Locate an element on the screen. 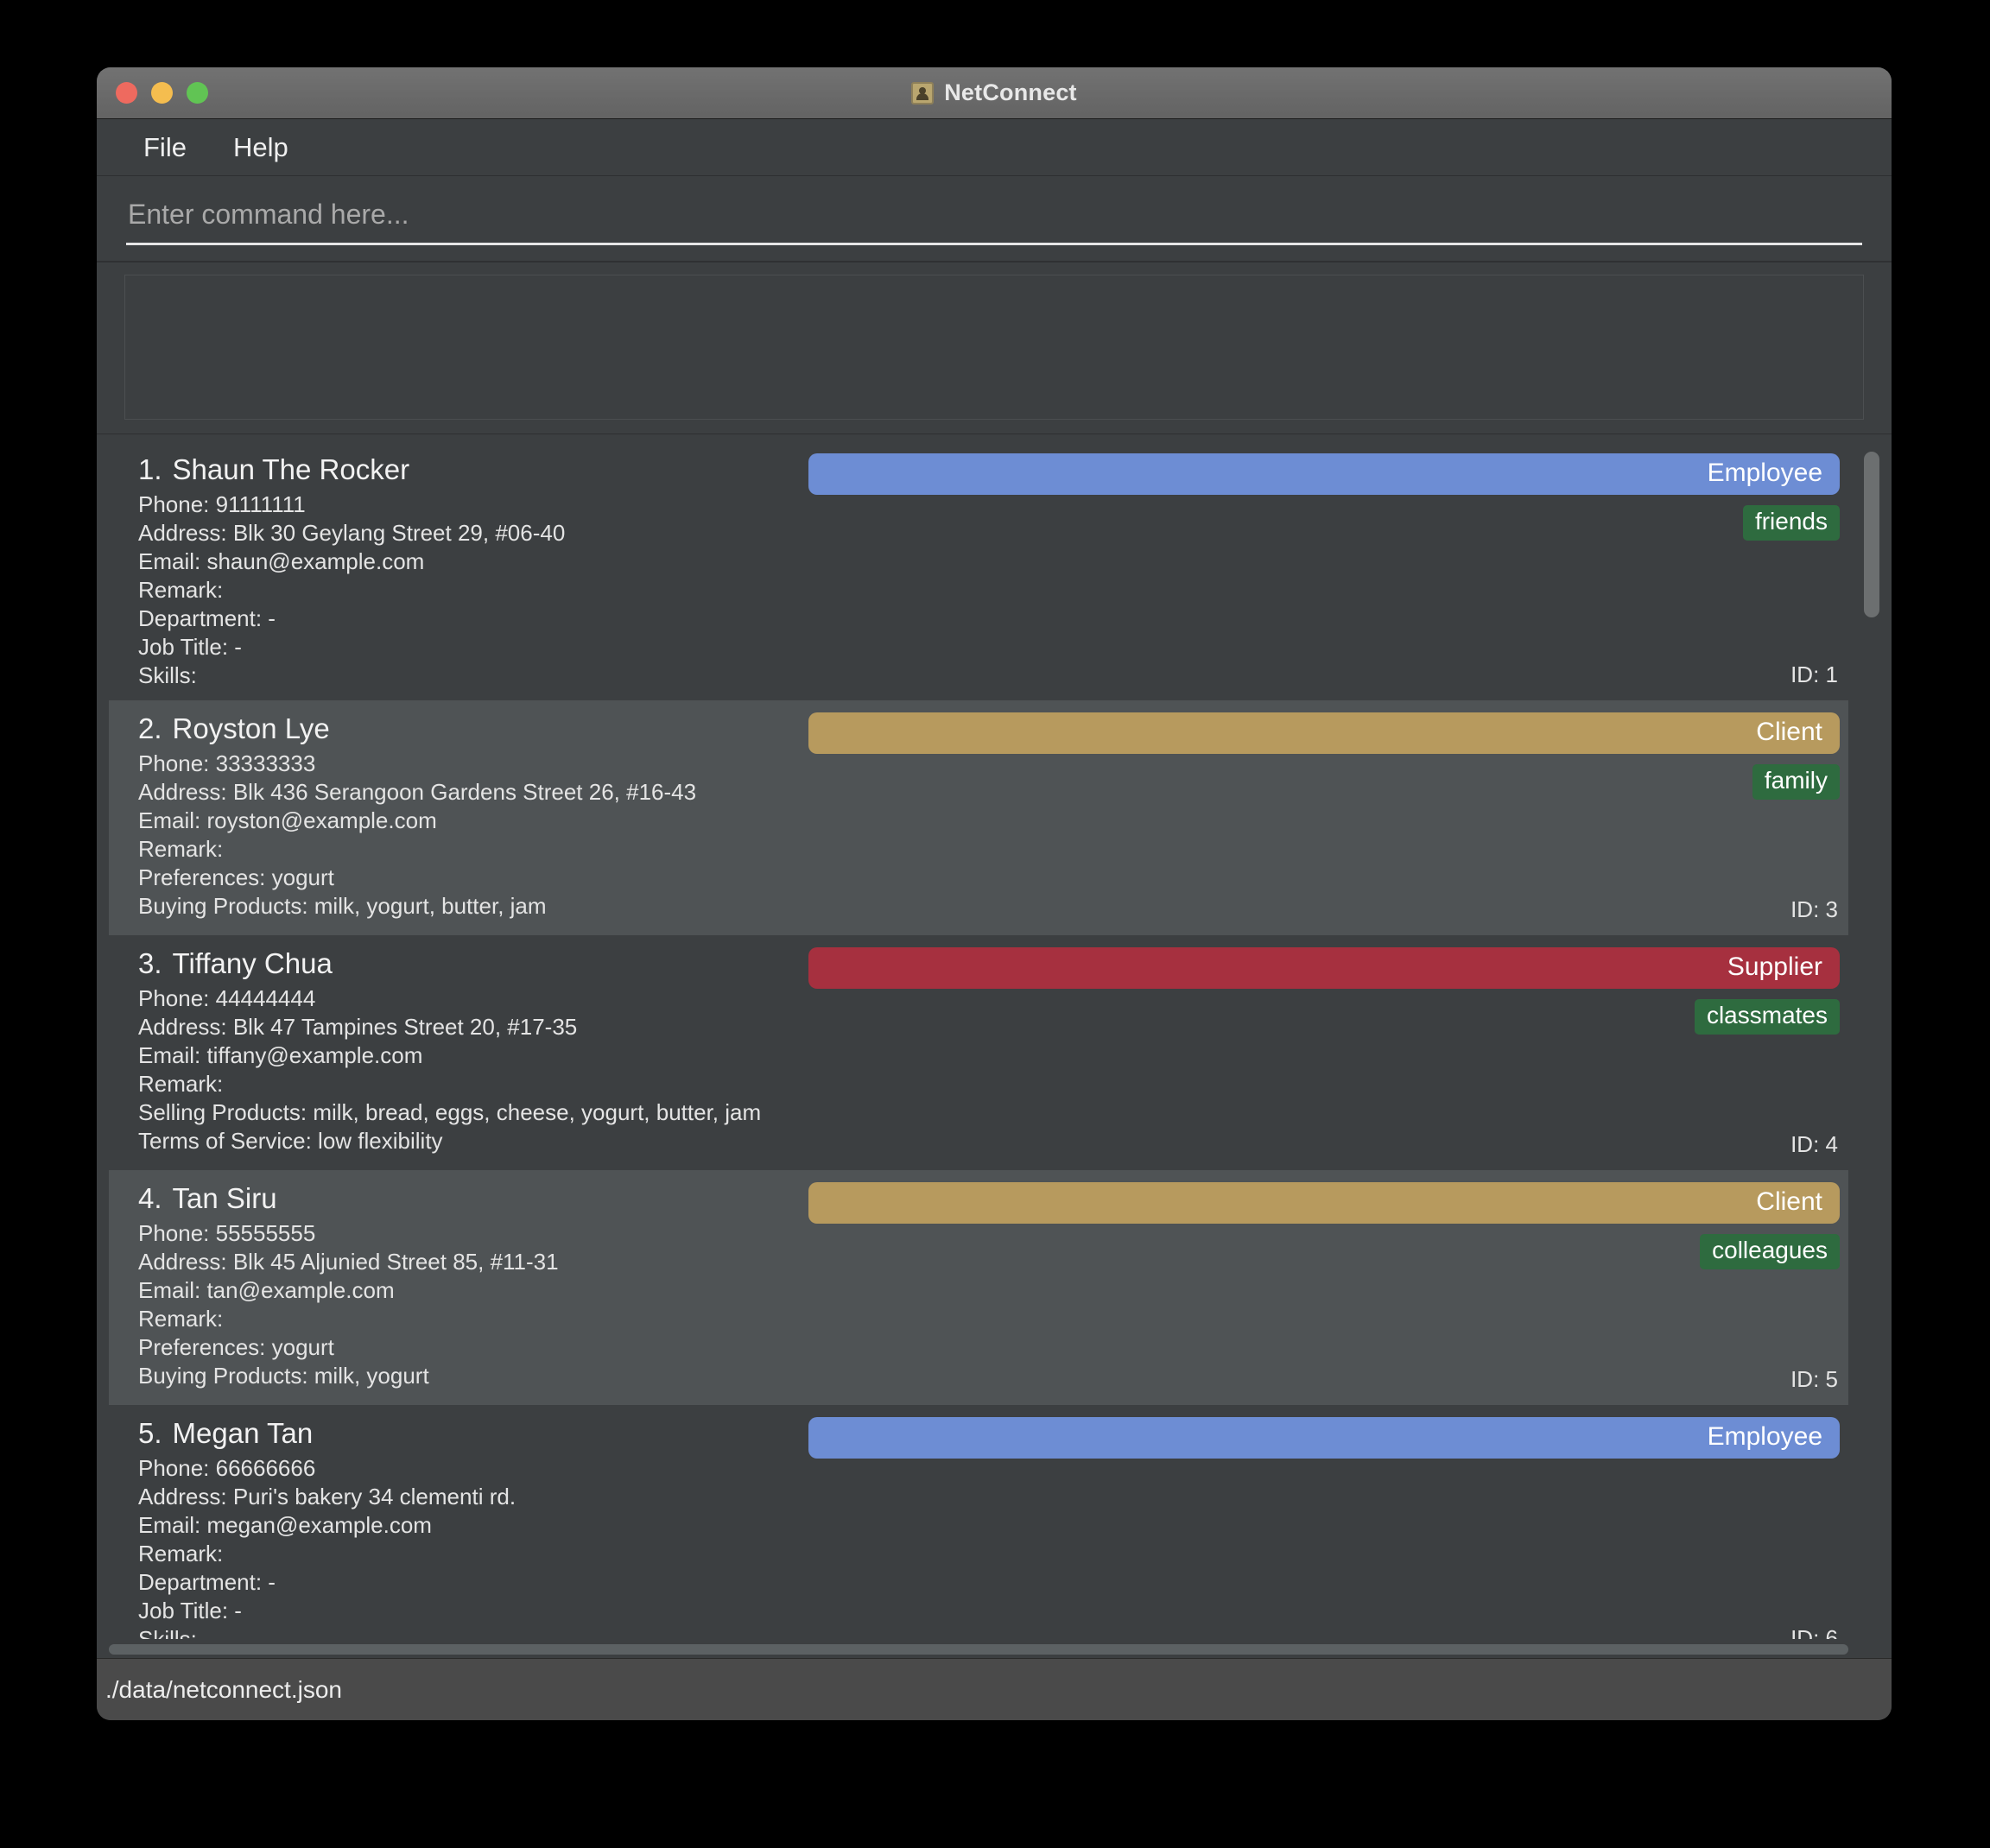 The width and height of the screenshot is (1990, 1848). contact-index: 4. is located at coordinates (150, 1198).